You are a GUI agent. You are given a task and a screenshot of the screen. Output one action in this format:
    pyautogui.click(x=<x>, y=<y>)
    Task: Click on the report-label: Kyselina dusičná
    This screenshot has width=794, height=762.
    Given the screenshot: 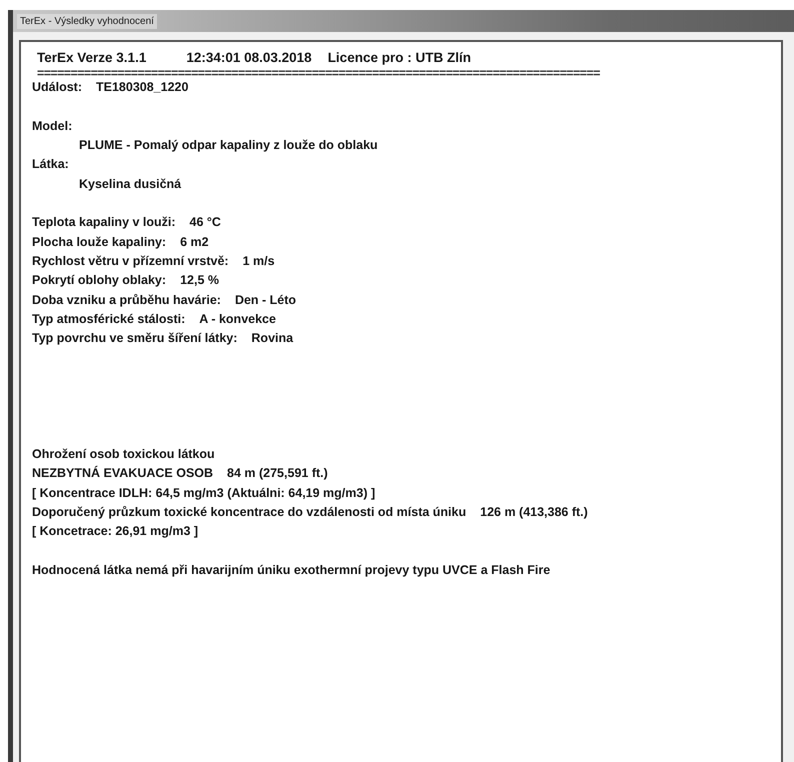 What is the action you would take?
    pyautogui.click(x=130, y=184)
    